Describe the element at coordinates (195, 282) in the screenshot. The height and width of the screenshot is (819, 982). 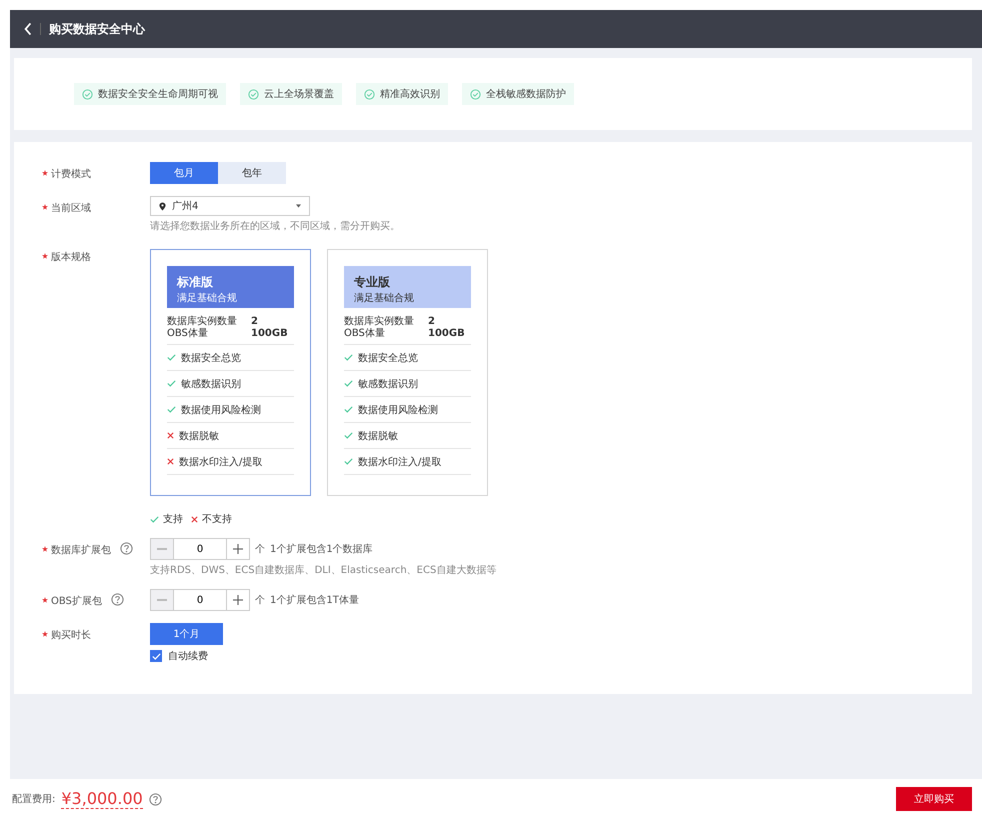
I see `edition-name: 标准版` at that location.